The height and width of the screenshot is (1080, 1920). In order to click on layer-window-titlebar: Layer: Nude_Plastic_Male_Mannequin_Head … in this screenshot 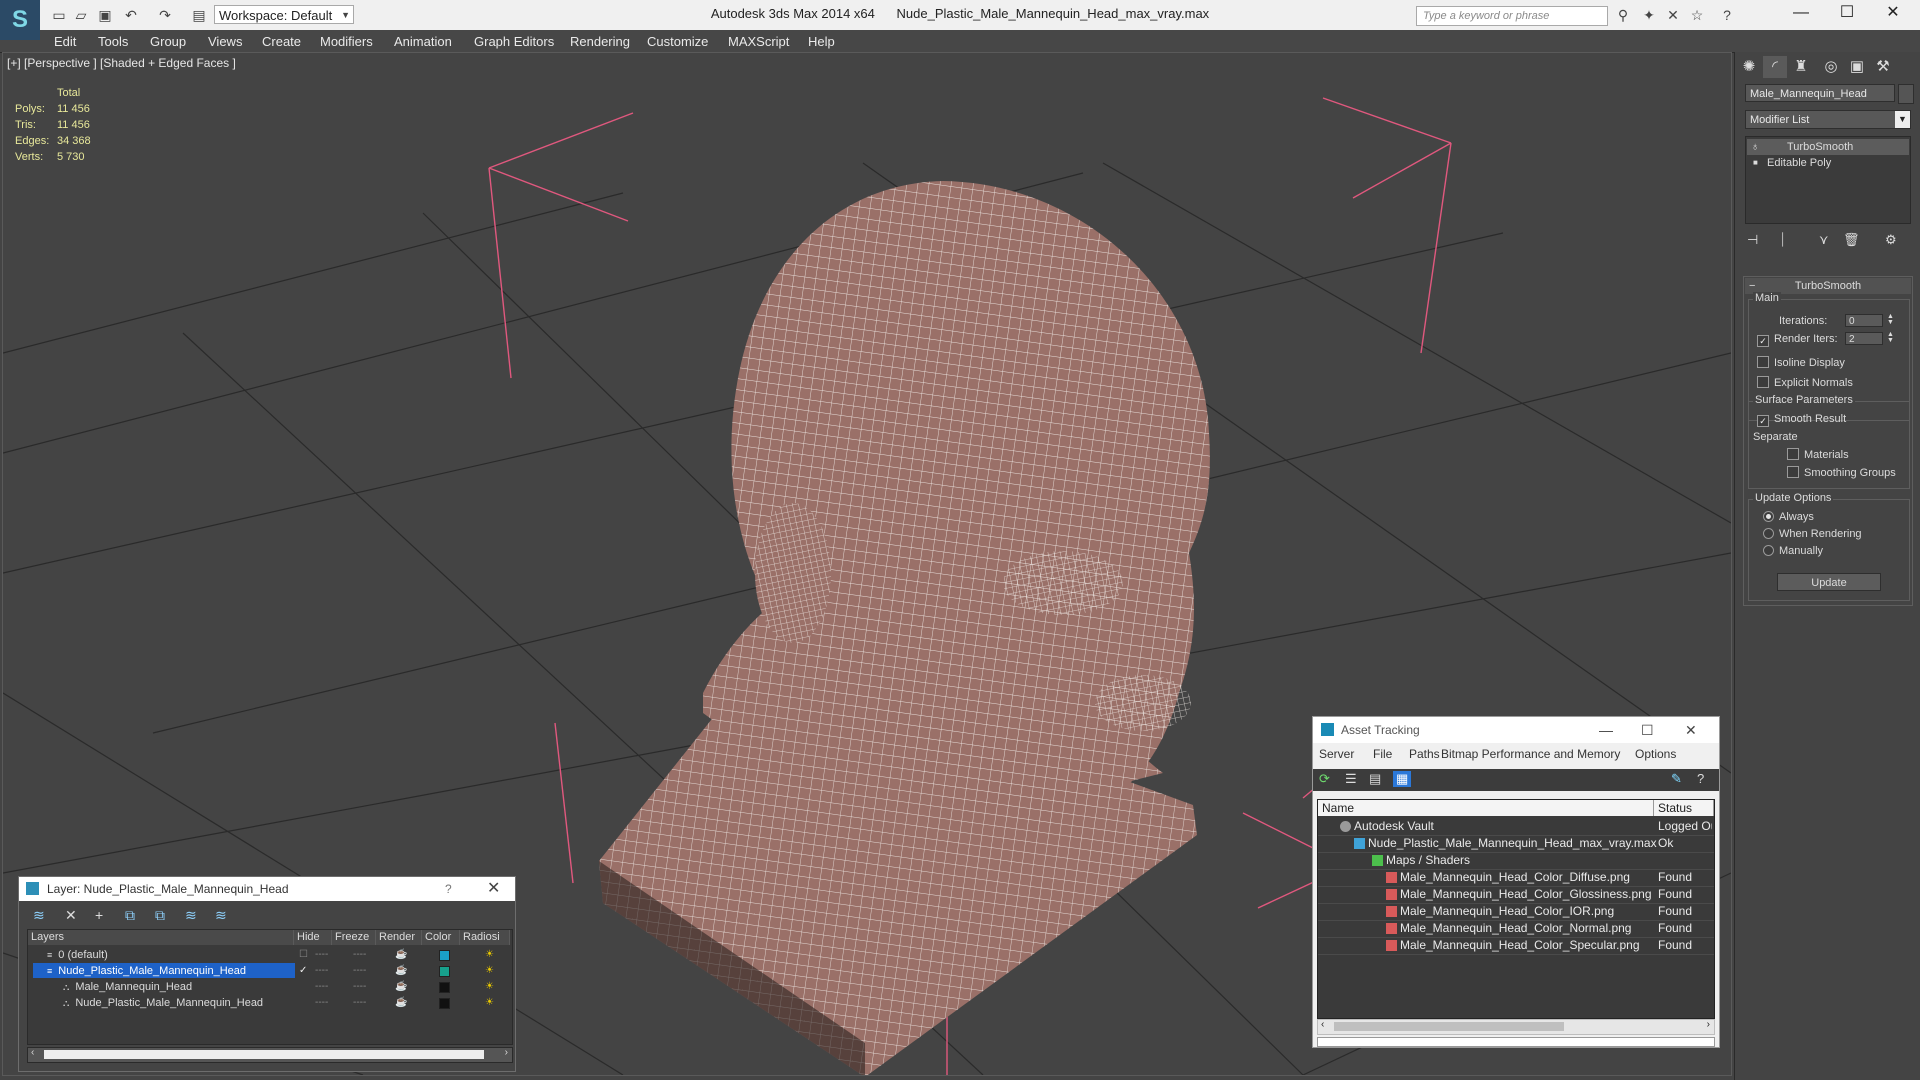, I will do `click(267, 889)`.